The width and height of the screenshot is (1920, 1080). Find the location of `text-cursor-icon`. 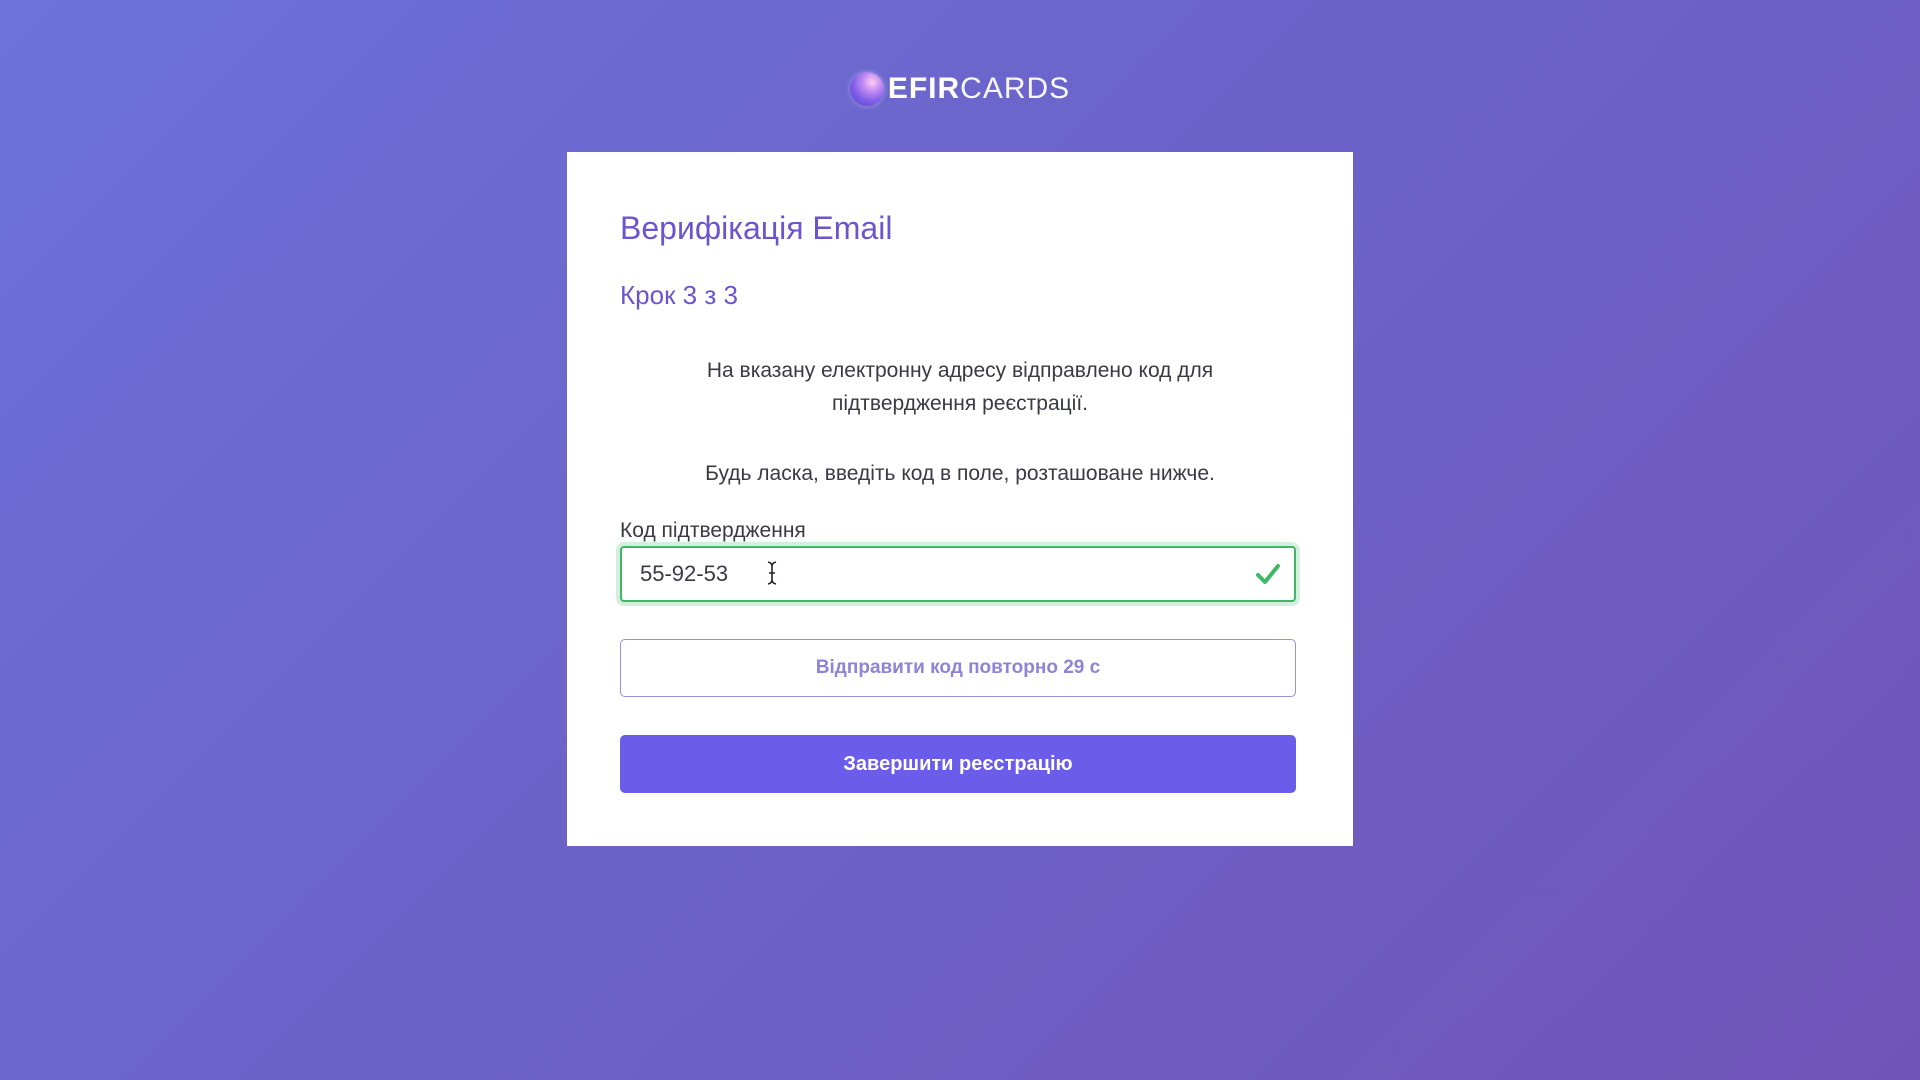

text-cursor-icon is located at coordinates (772, 573).